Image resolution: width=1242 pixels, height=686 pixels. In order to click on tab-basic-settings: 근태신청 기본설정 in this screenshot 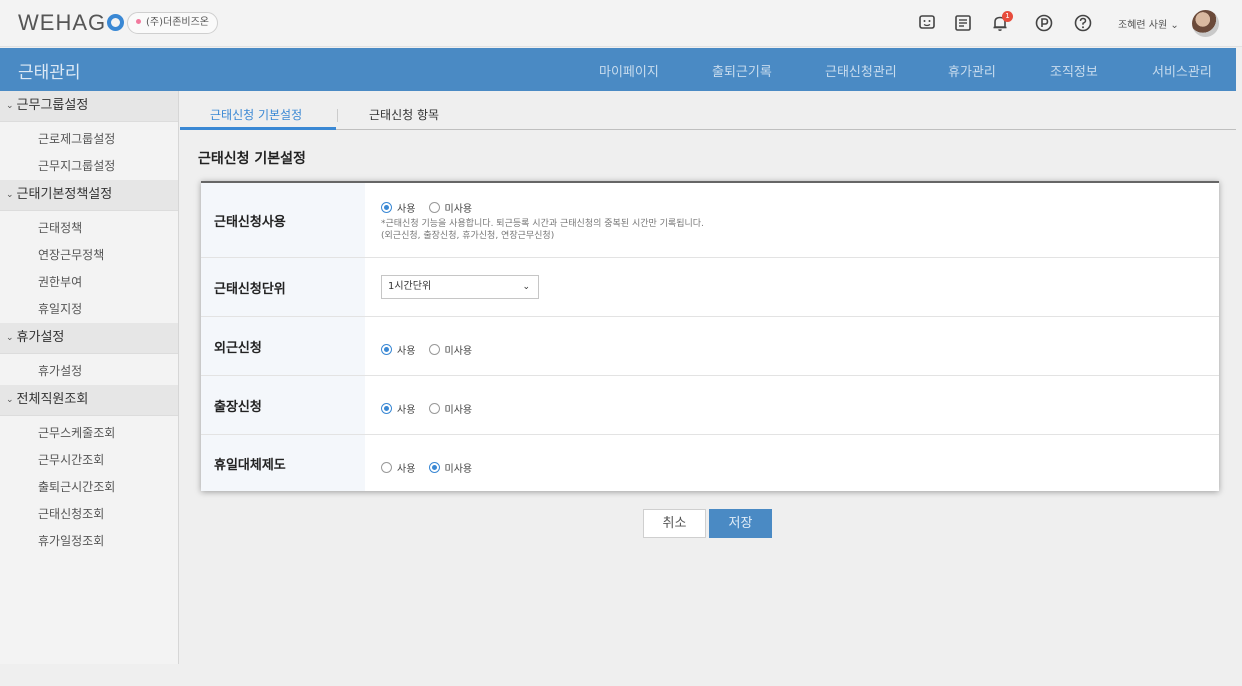, I will do `click(256, 114)`.